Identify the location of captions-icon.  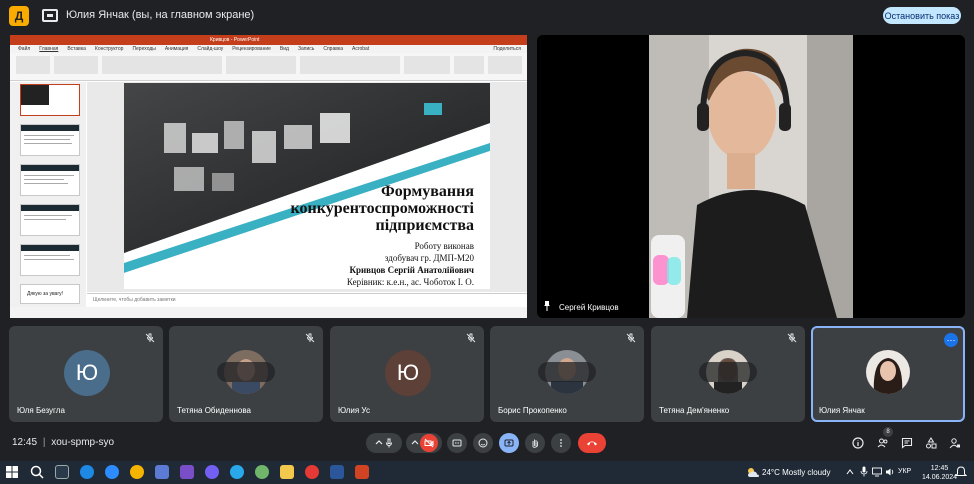
(457, 443).